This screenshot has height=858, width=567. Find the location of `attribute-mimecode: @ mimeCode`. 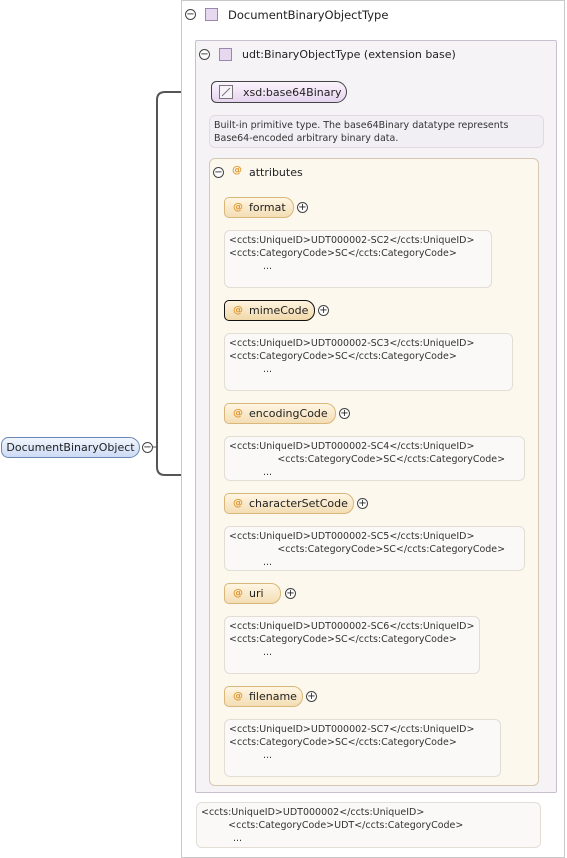

attribute-mimecode: @ mimeCode is located at coordinates (269, 310).